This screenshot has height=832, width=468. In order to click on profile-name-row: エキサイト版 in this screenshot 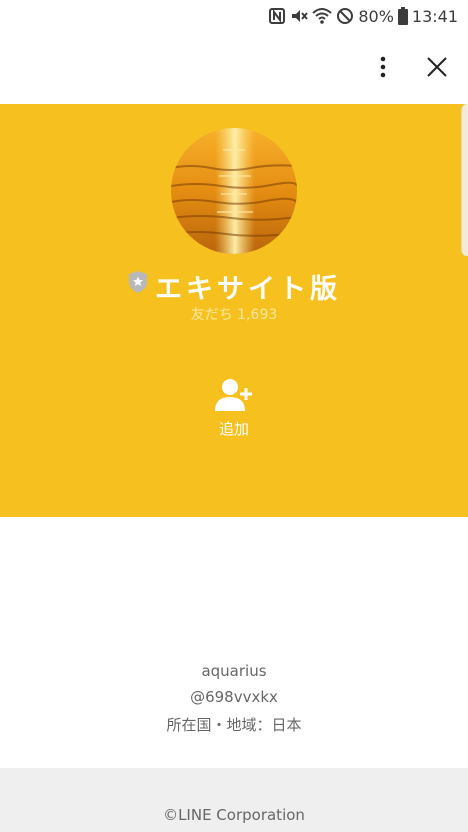, I will do `click(234, 286)`.